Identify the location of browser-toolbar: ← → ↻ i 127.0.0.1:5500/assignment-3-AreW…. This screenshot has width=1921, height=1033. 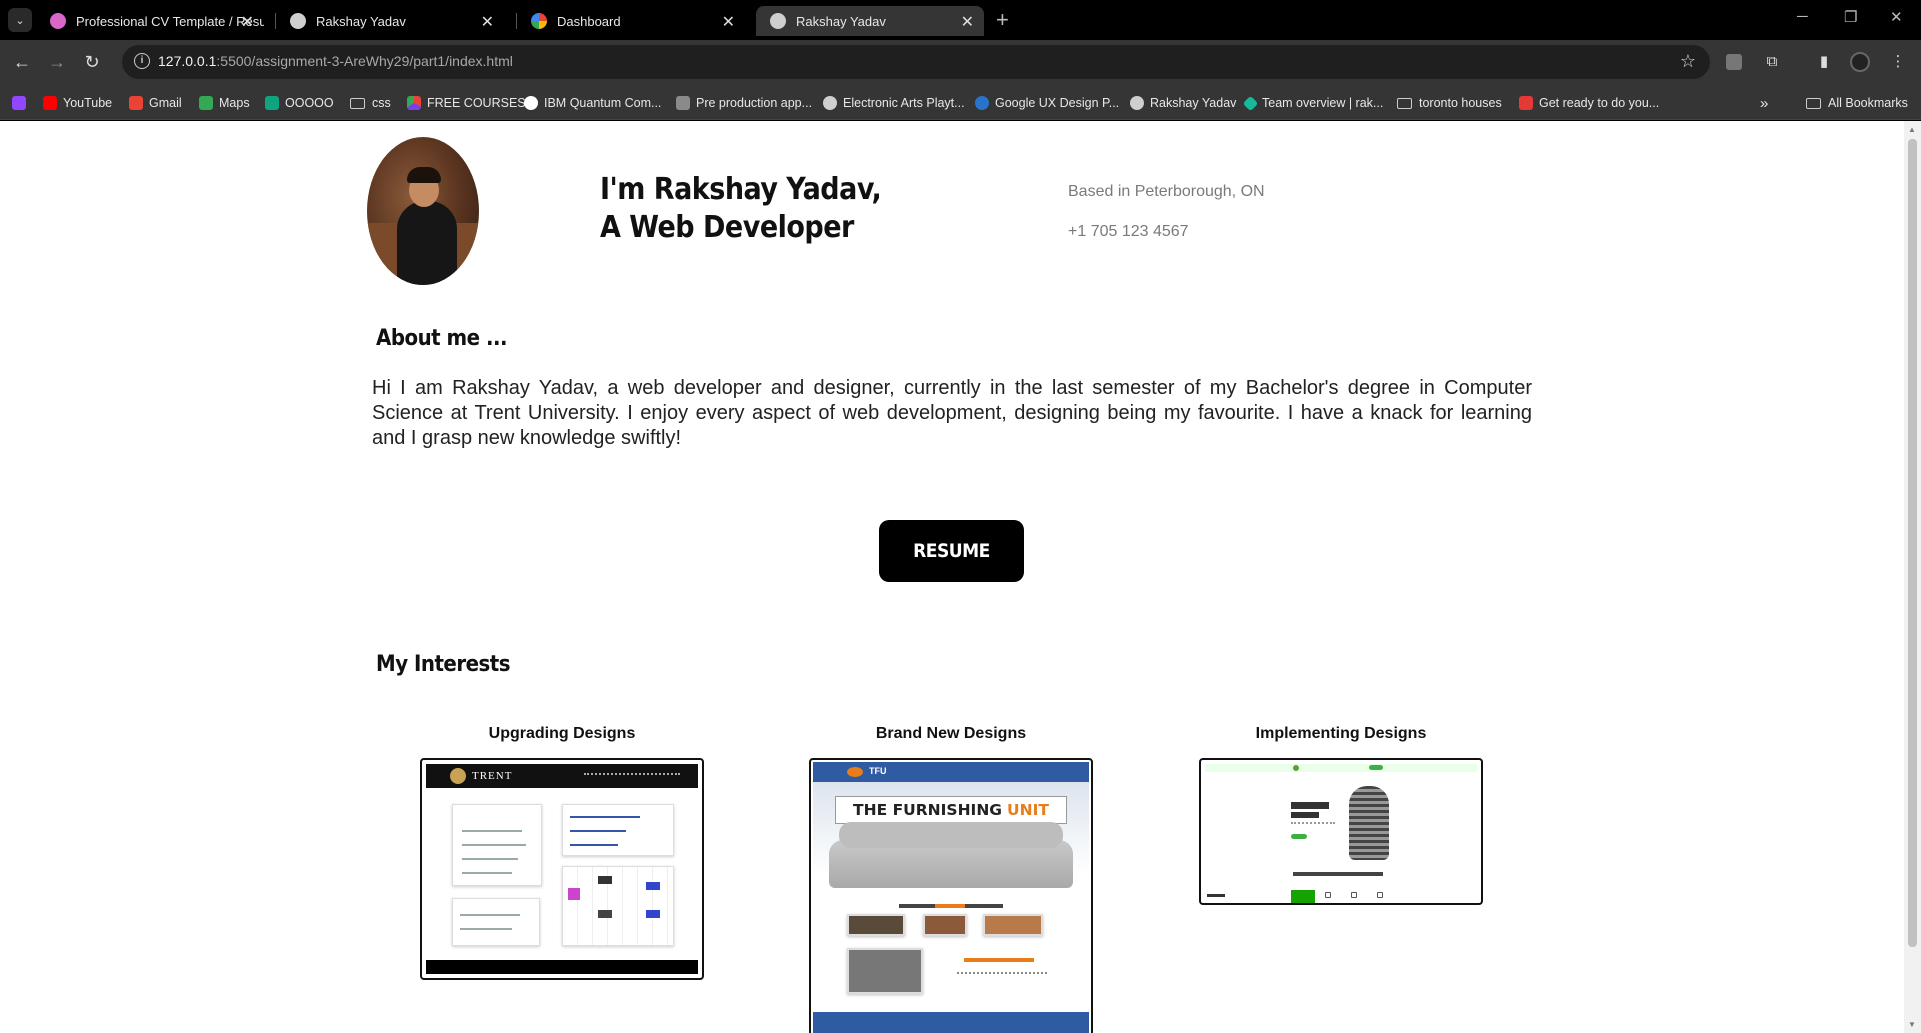
(960, 63).